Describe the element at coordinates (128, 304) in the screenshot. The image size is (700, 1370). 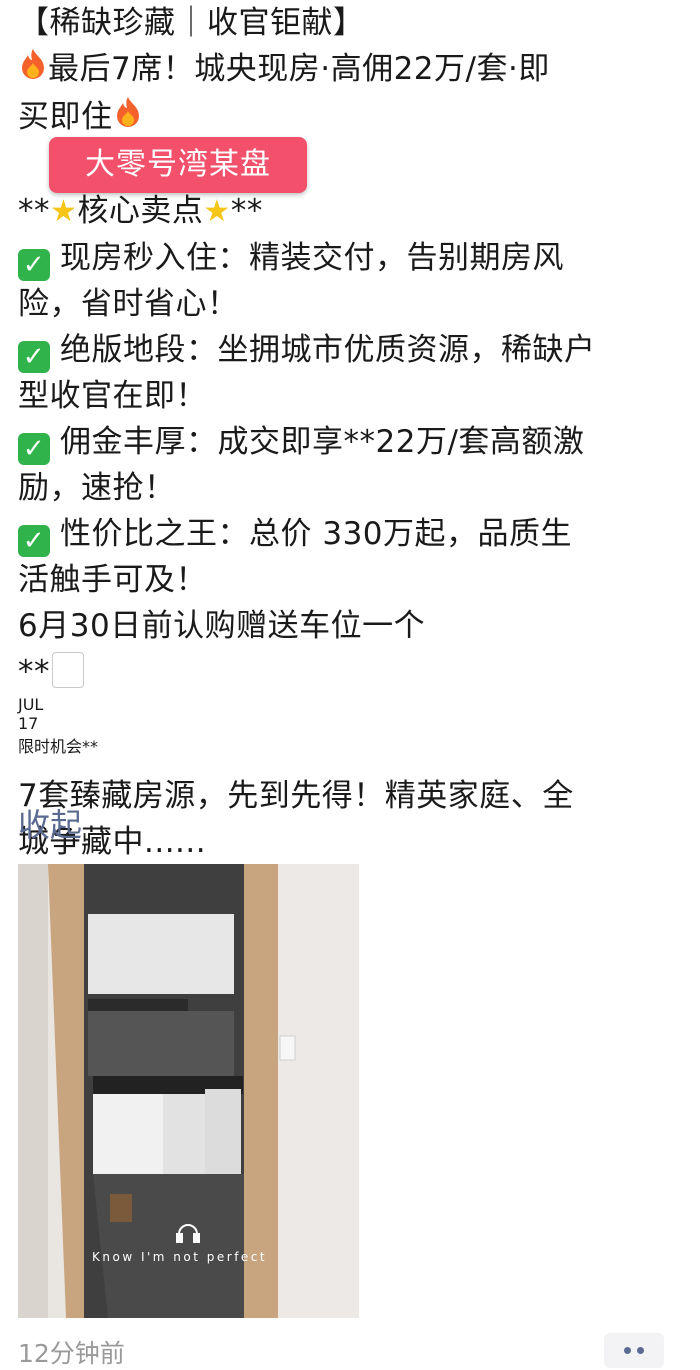
I see `bullet-1-line2: 险，省时省心！` at that location.